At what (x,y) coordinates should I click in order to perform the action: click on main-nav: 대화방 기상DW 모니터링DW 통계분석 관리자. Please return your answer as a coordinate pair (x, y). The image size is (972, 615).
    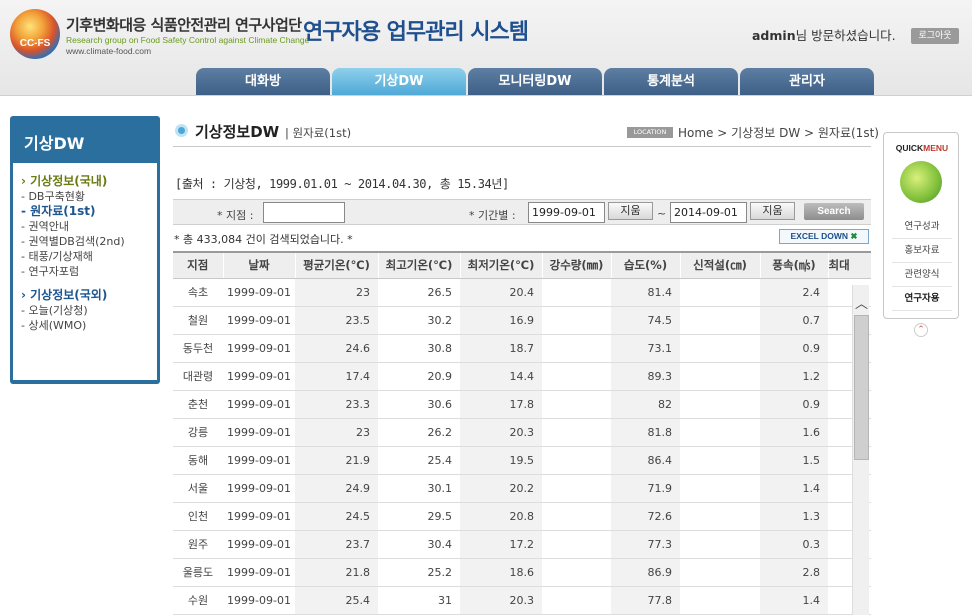
    Looking at the image, I should click on (535, 81).